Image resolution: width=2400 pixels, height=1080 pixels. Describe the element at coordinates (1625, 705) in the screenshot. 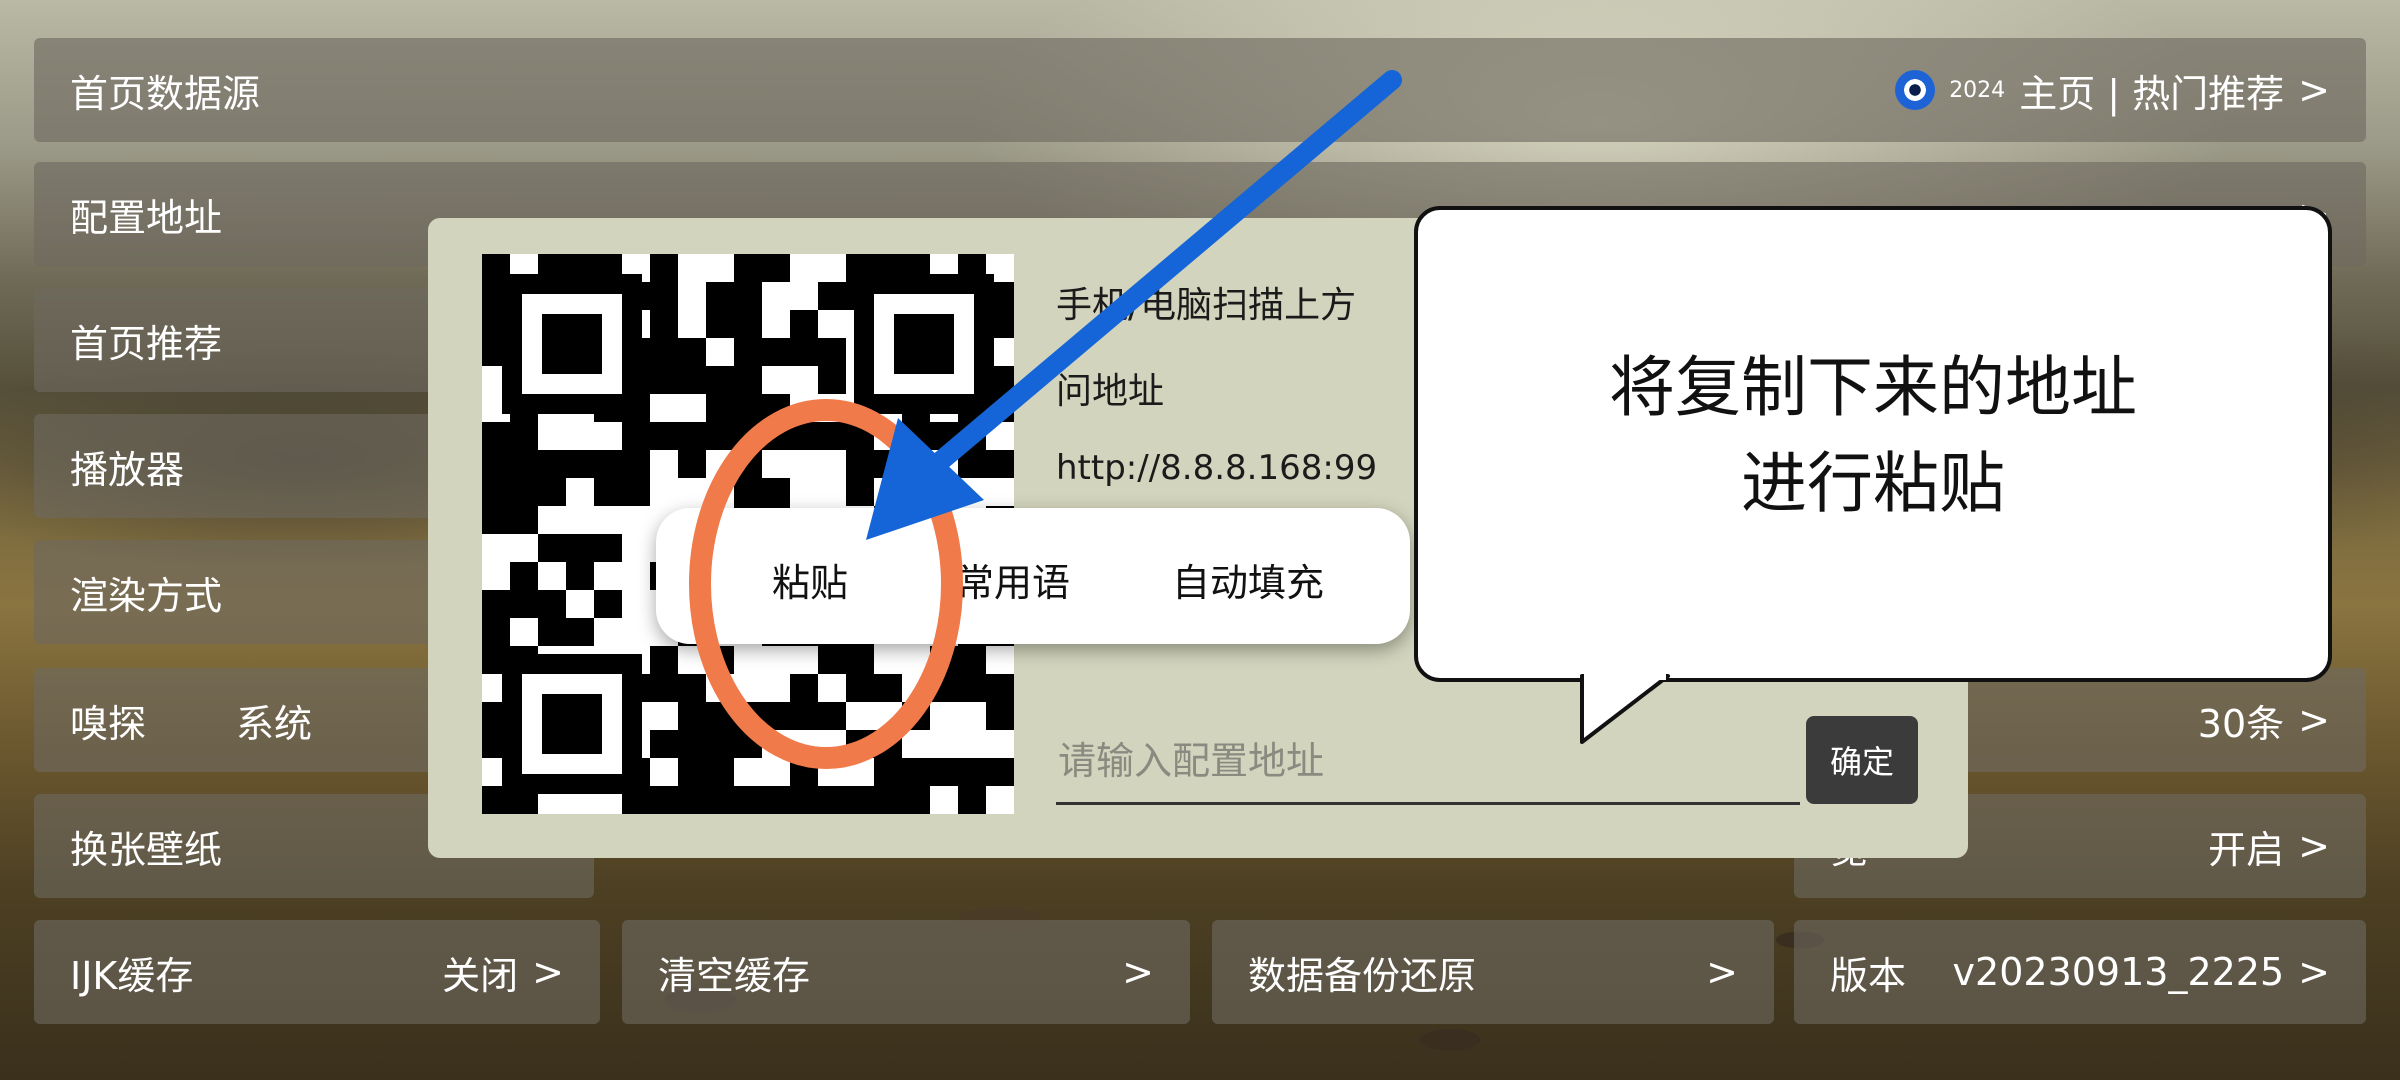

I see `callout-tail` at that location.